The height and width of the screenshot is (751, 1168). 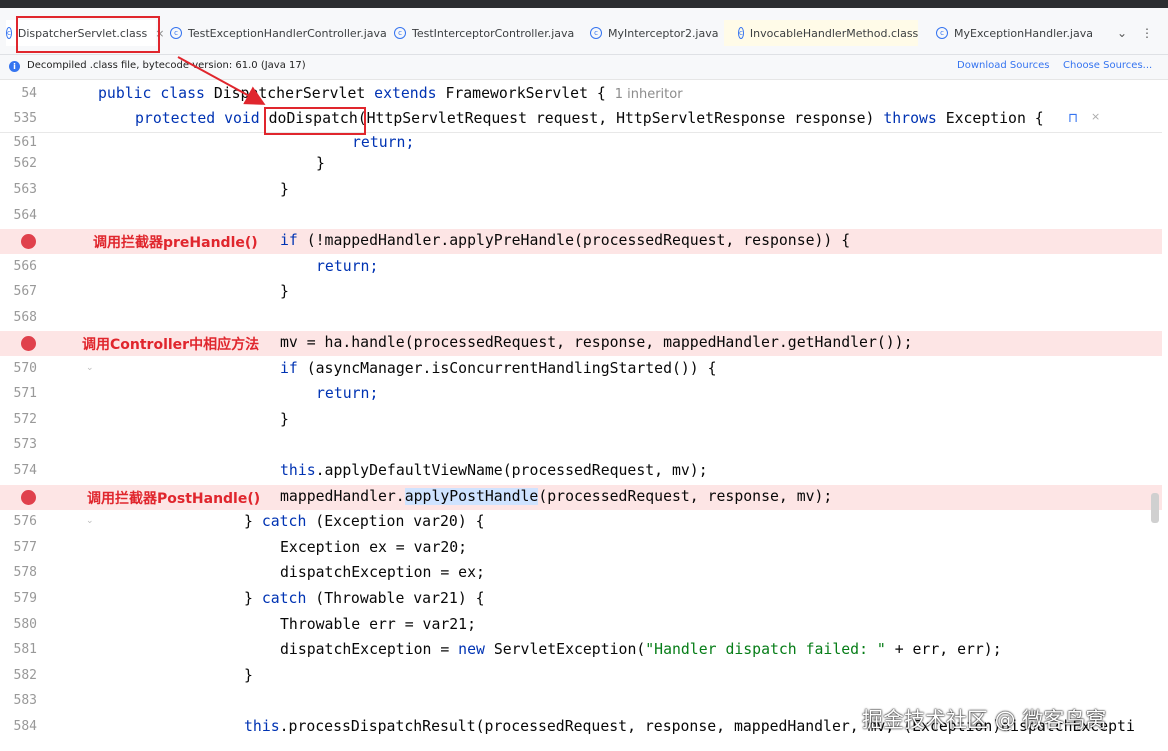 I want to click on annotation-arrow, so click(x=221, y=80).